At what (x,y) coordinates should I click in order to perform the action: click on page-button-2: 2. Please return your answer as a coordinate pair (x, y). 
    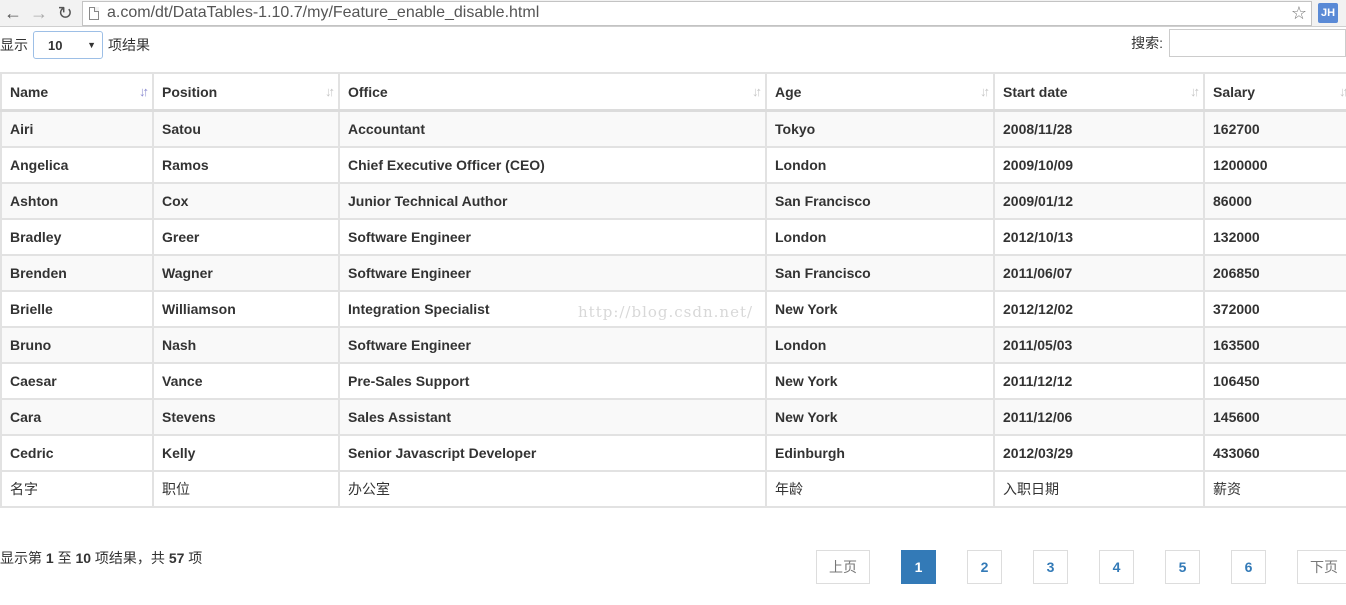
    Looking at the image, I should click on (984, 567).